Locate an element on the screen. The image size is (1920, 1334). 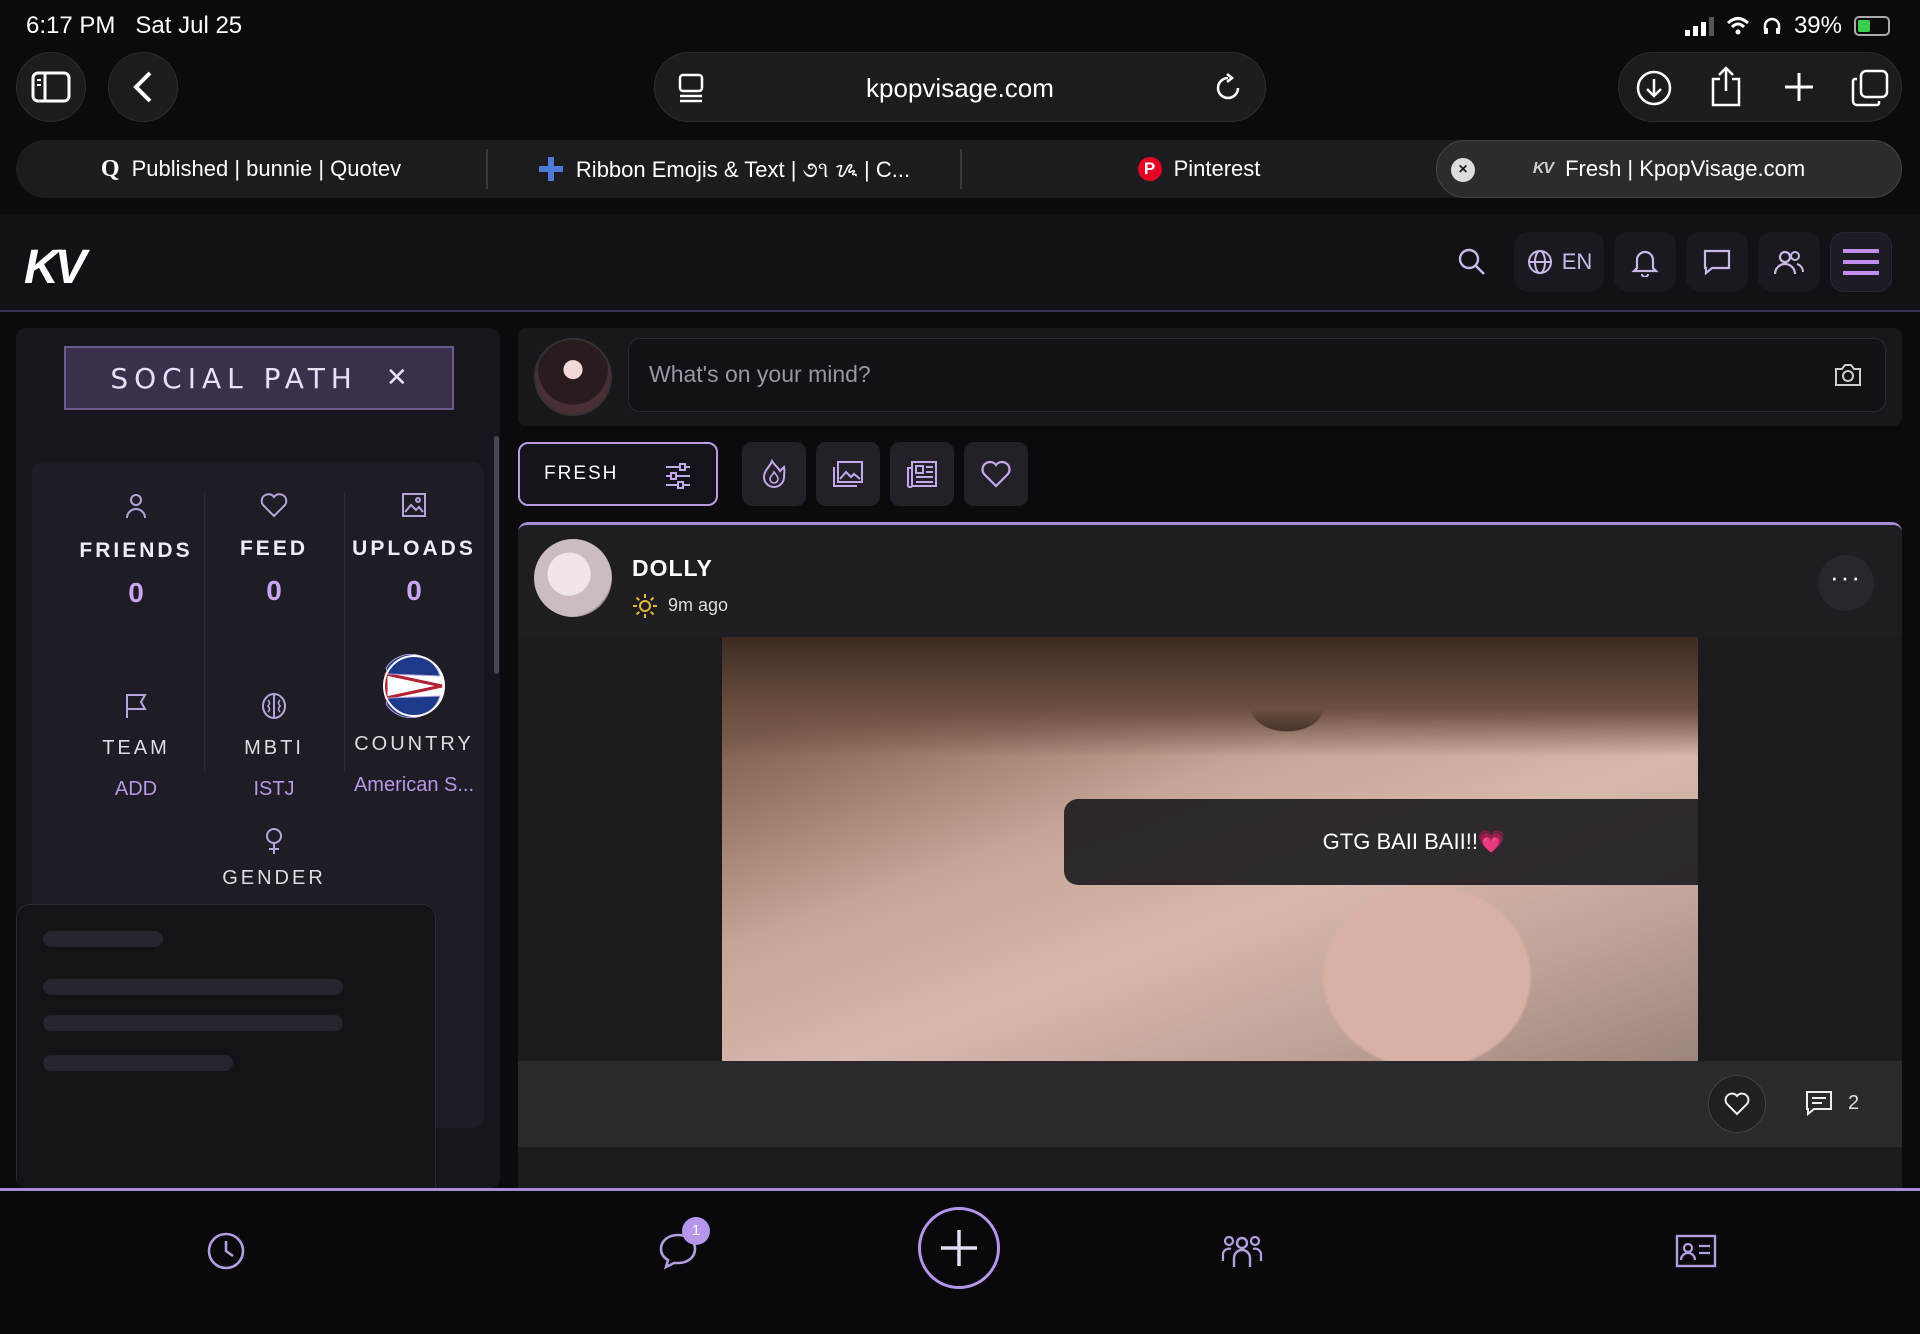
wifi-icon is located at coordinates (1737, 26).